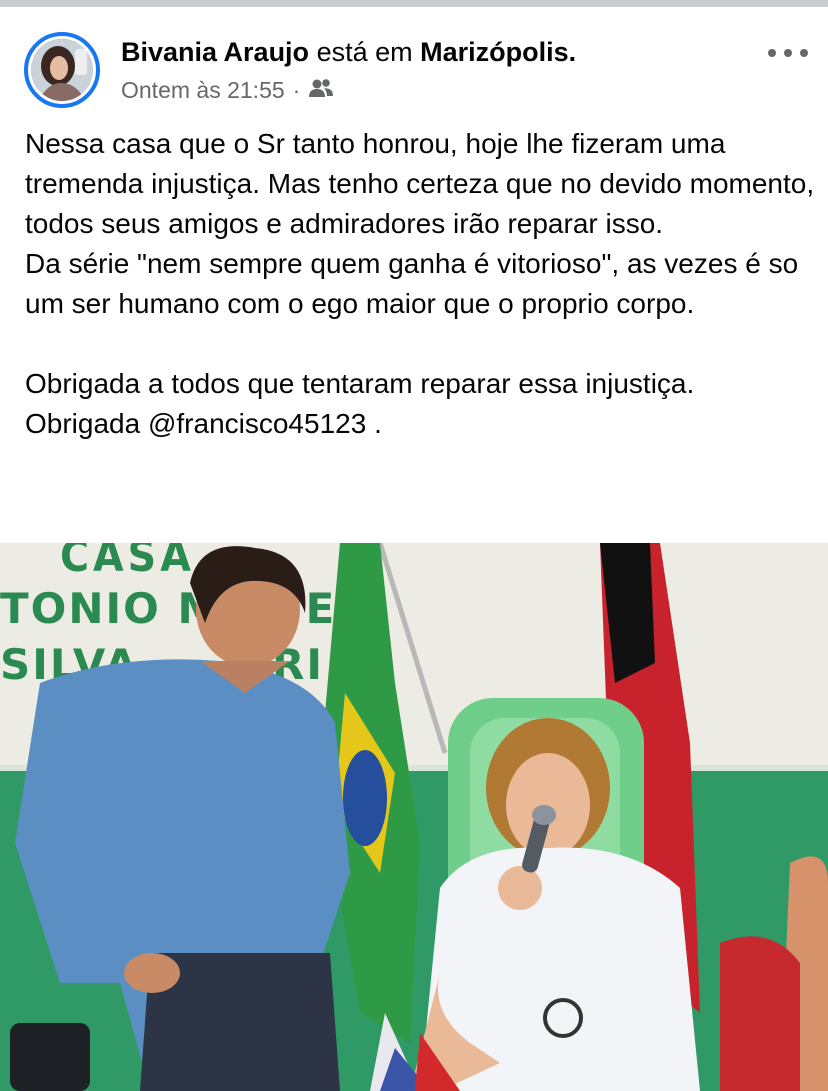 This screenshot has width=828, height=1091. Describe the element at coordinates (414, 3) in the screenshot. I see `top-divider` at that location.